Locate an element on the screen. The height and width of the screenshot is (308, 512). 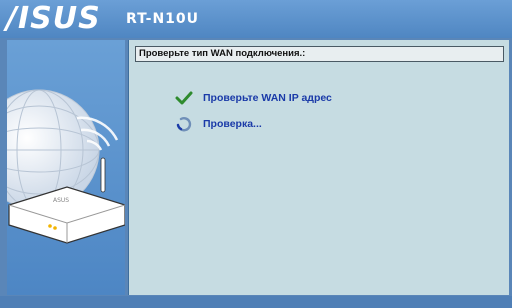
router-logo-mark: ASUS is located at coordinates (61, 200).